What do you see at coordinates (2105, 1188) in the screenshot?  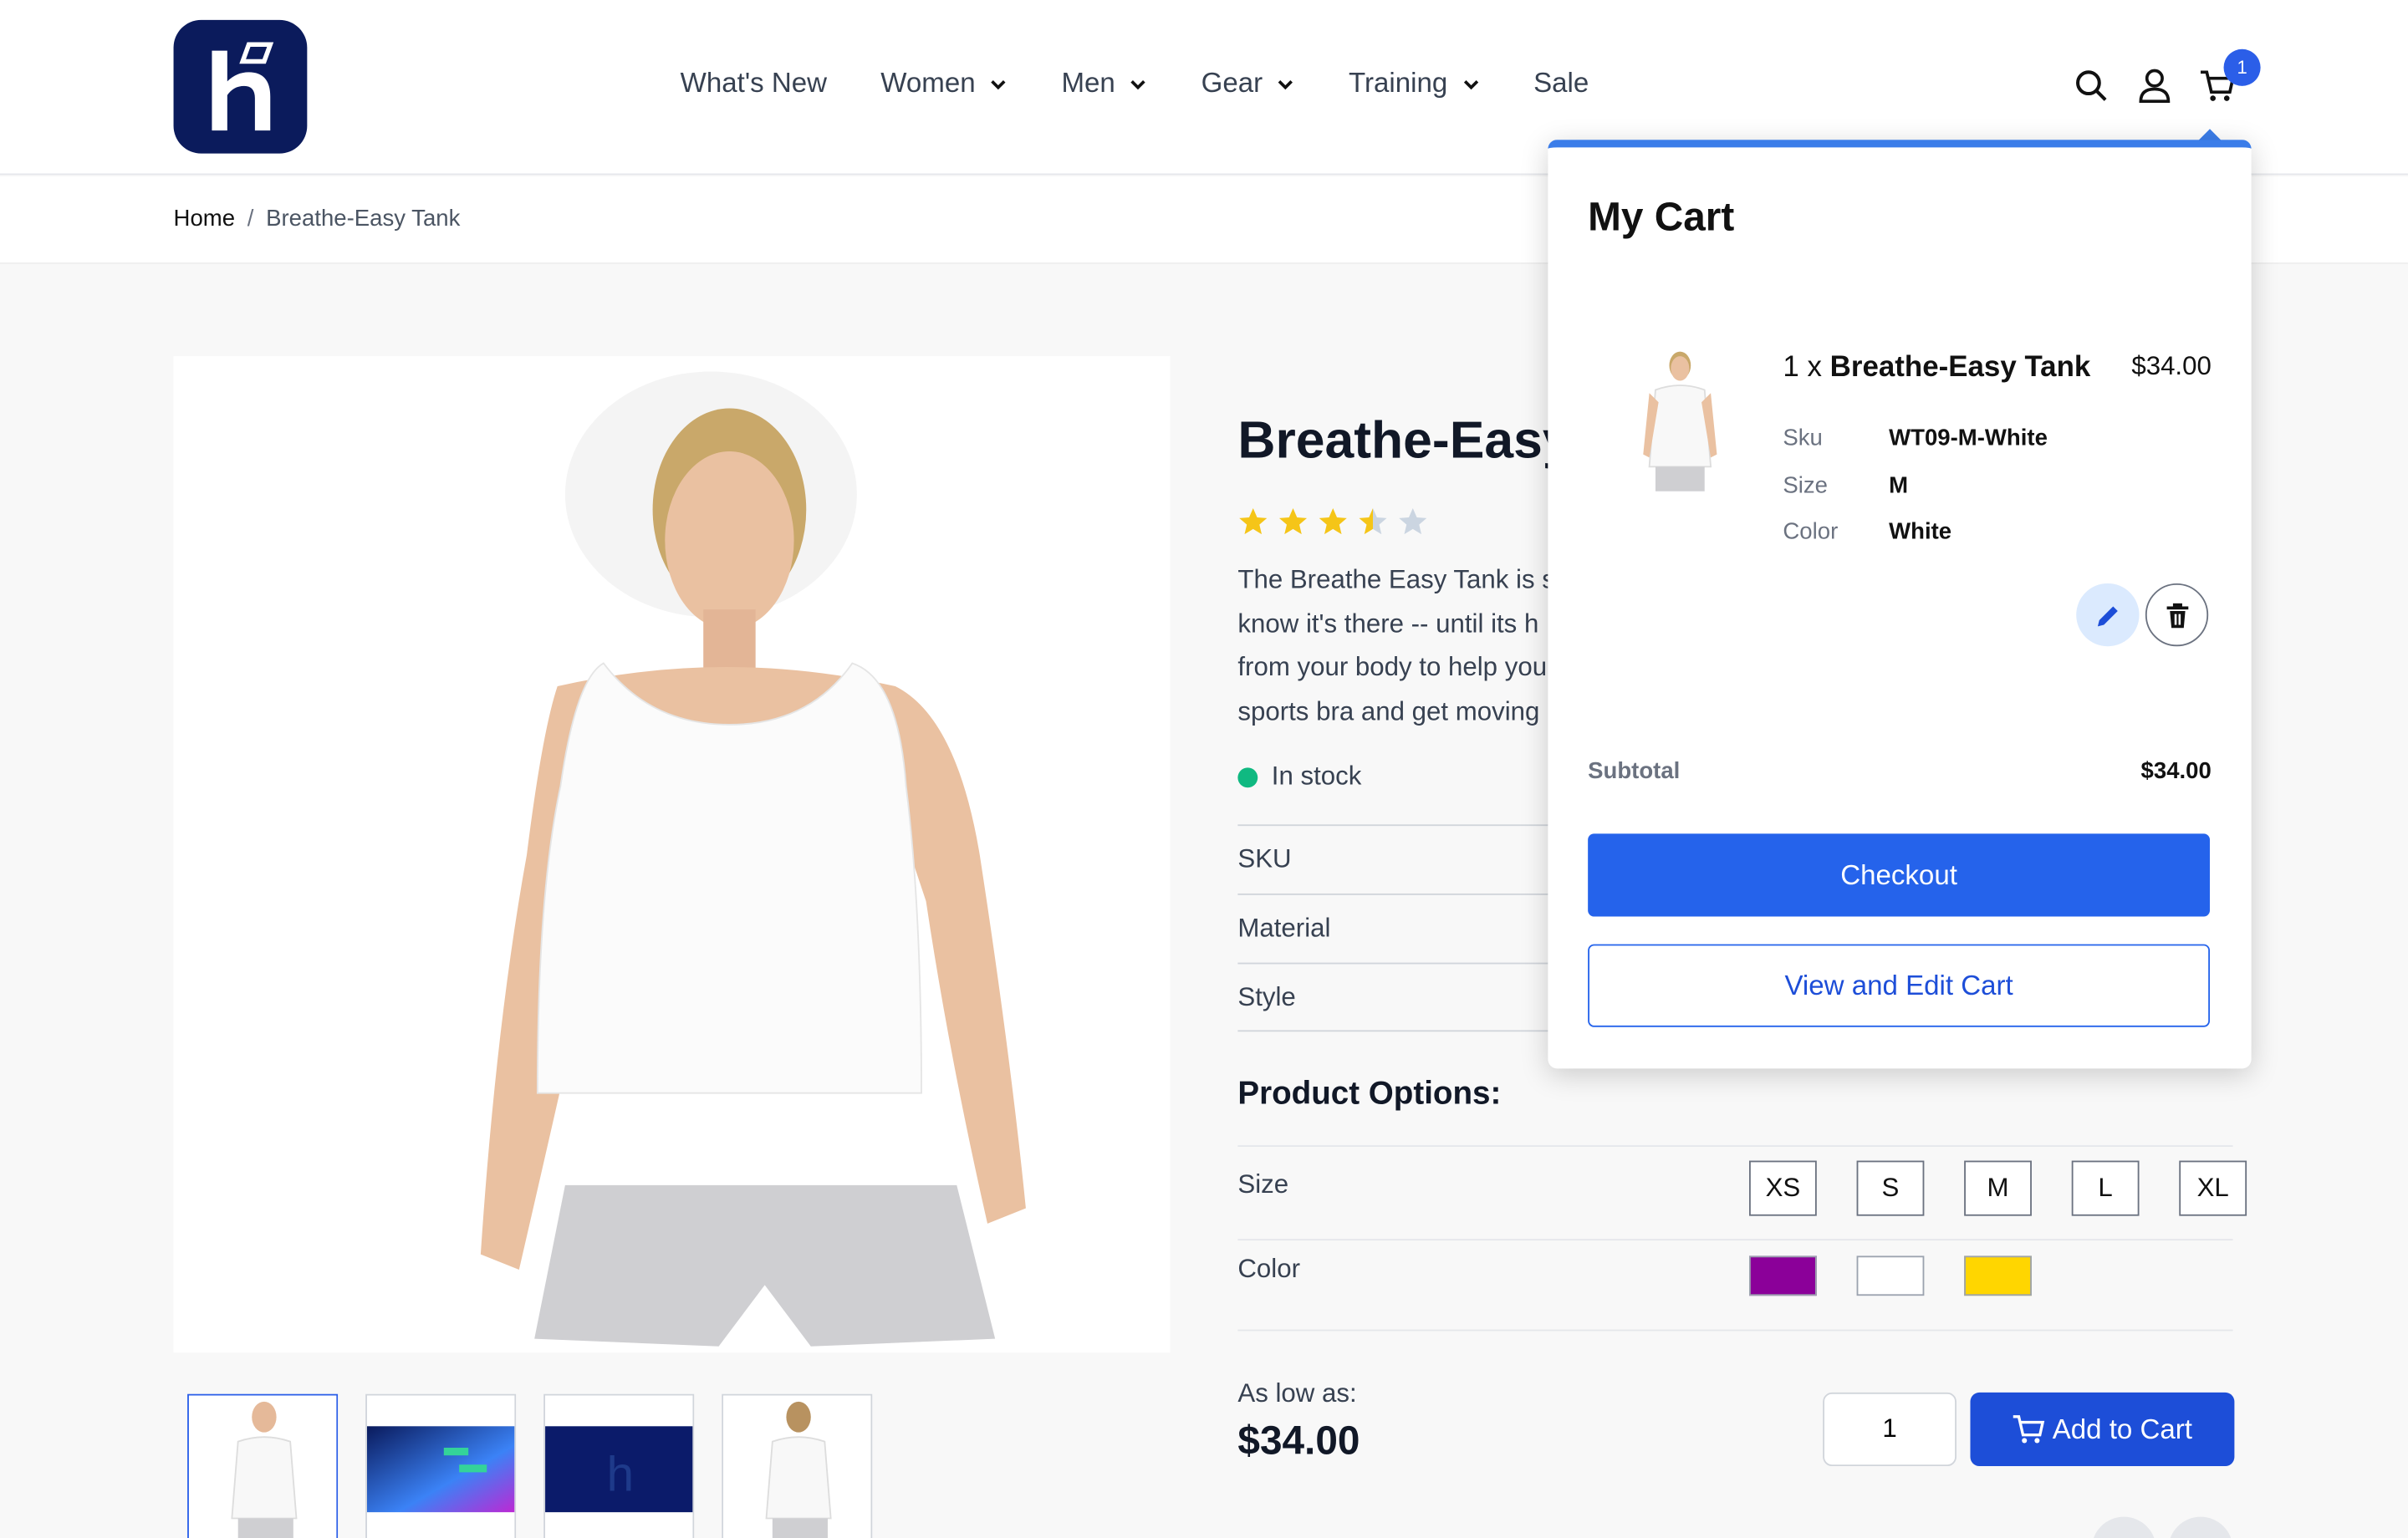 I see `size-option-l: L` at bounding box center [2105, 1188].